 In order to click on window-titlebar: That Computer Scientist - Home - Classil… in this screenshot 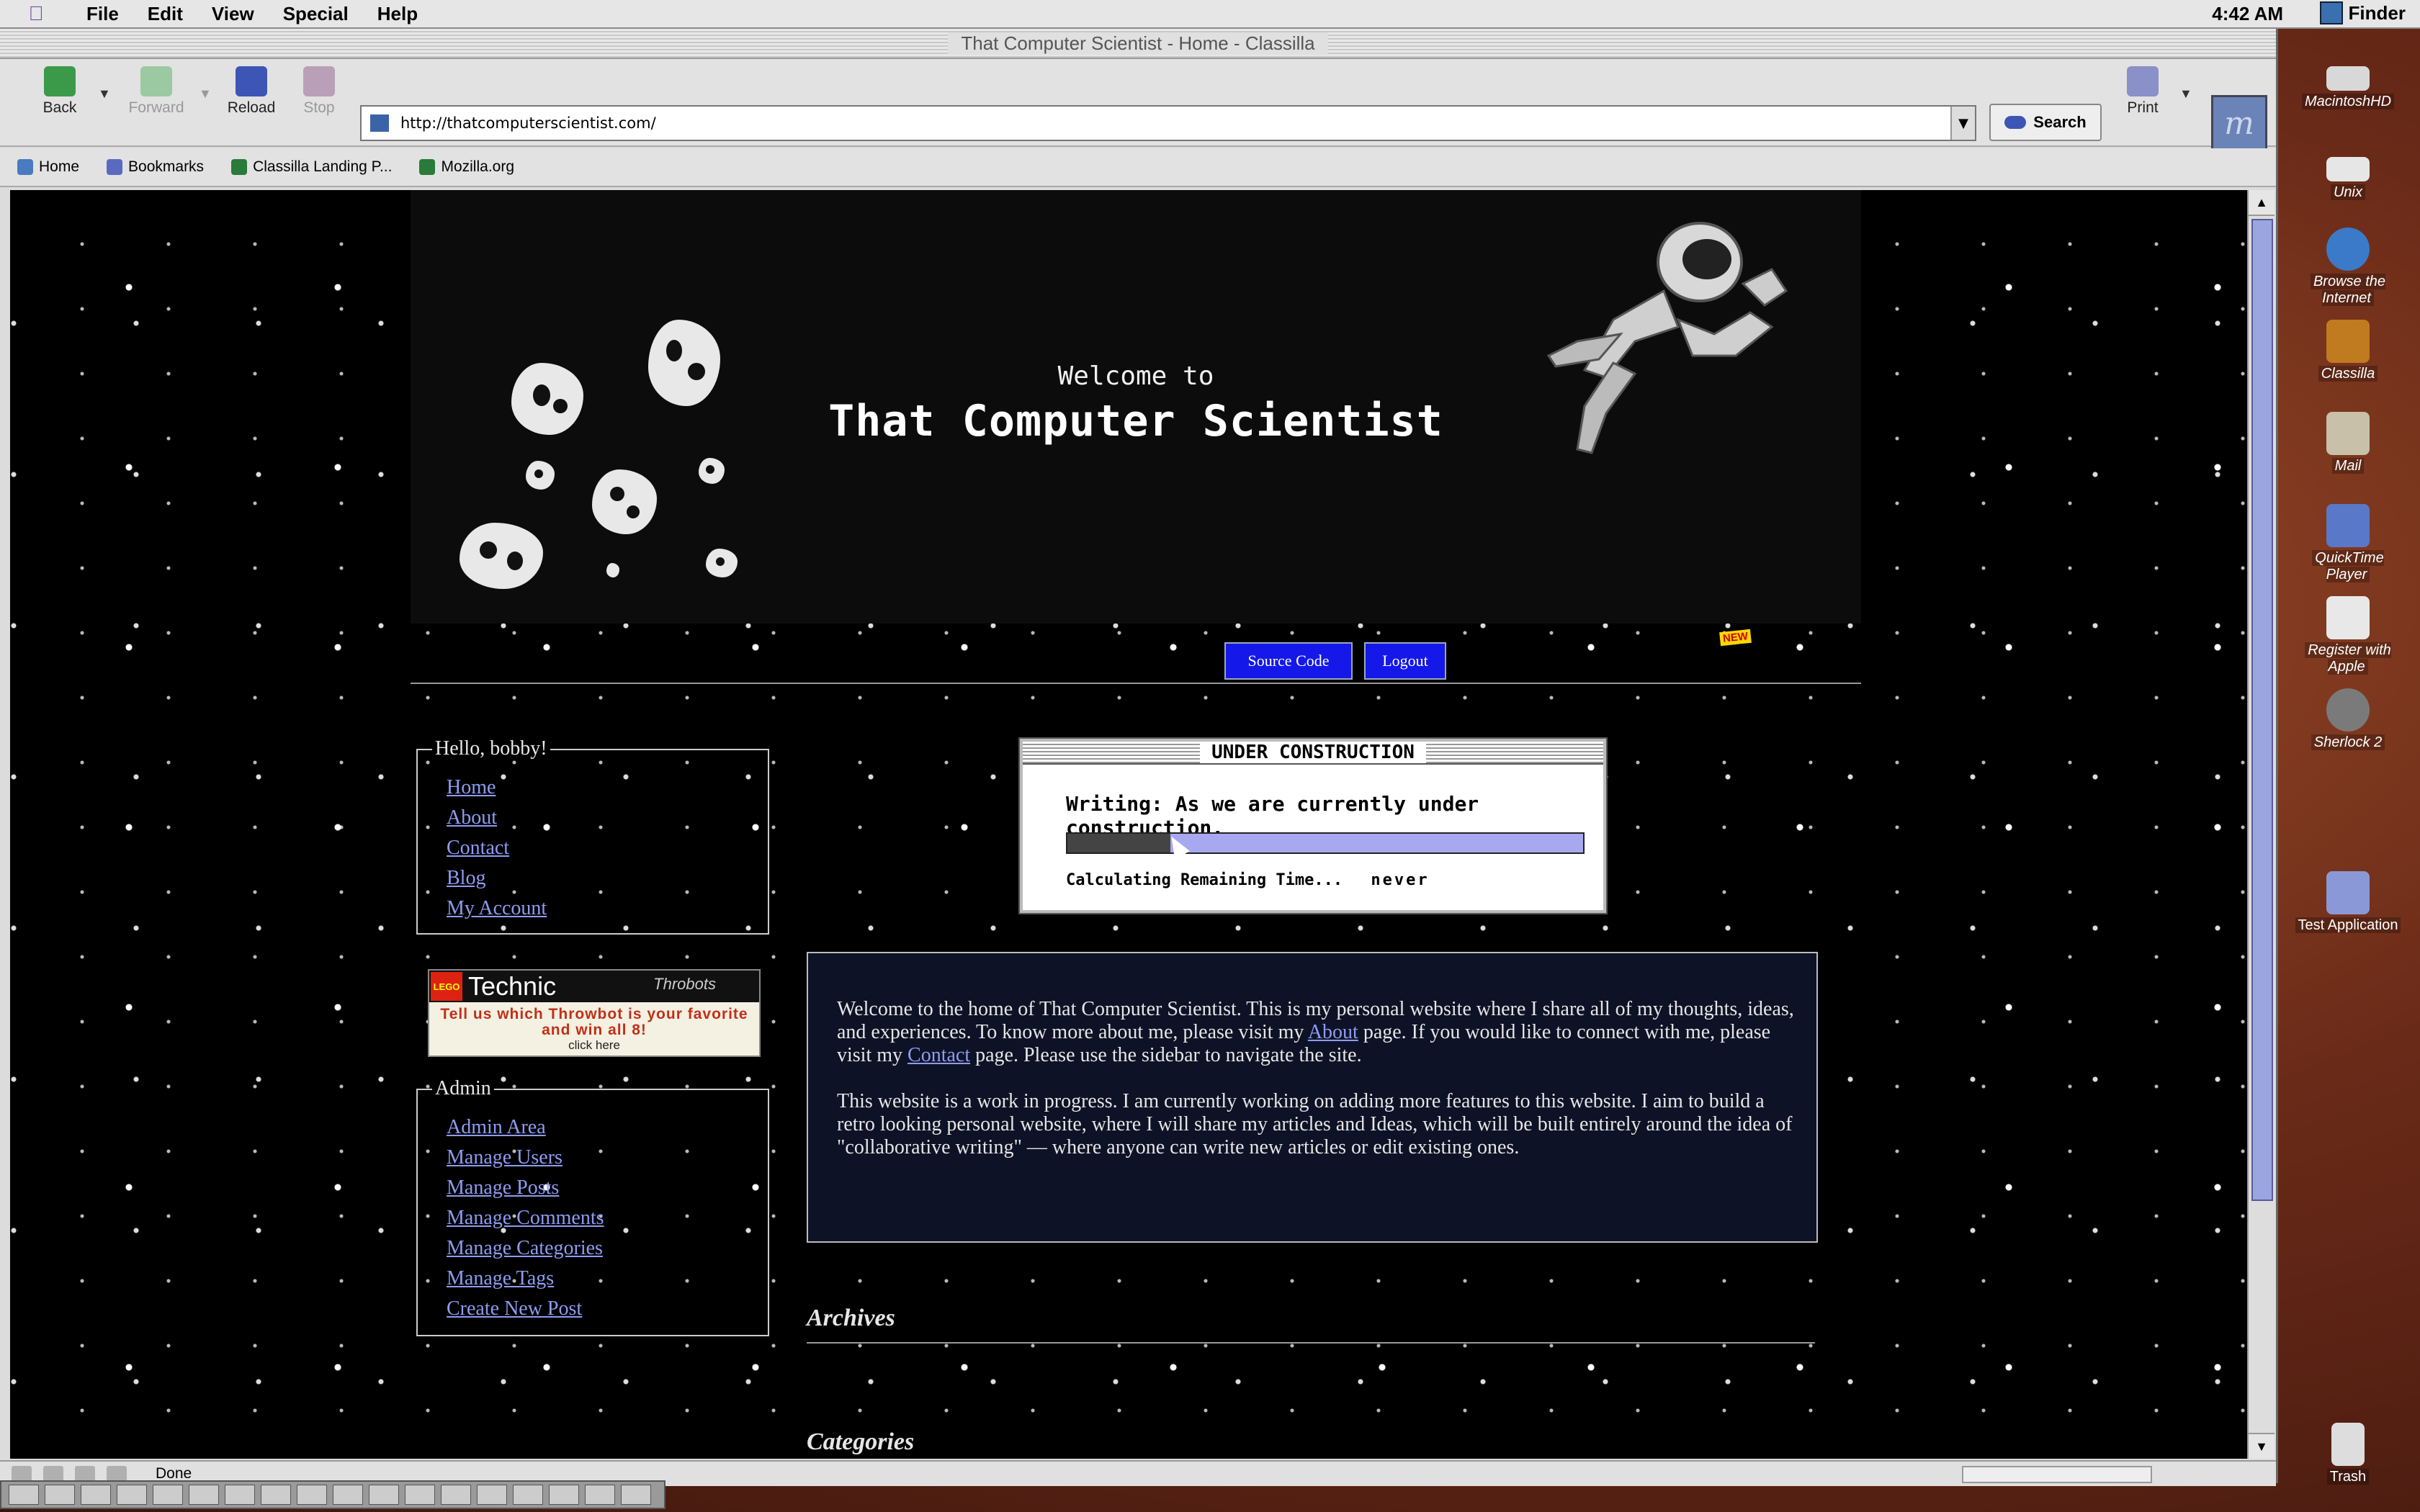, I will do `click(1138, 44)`.